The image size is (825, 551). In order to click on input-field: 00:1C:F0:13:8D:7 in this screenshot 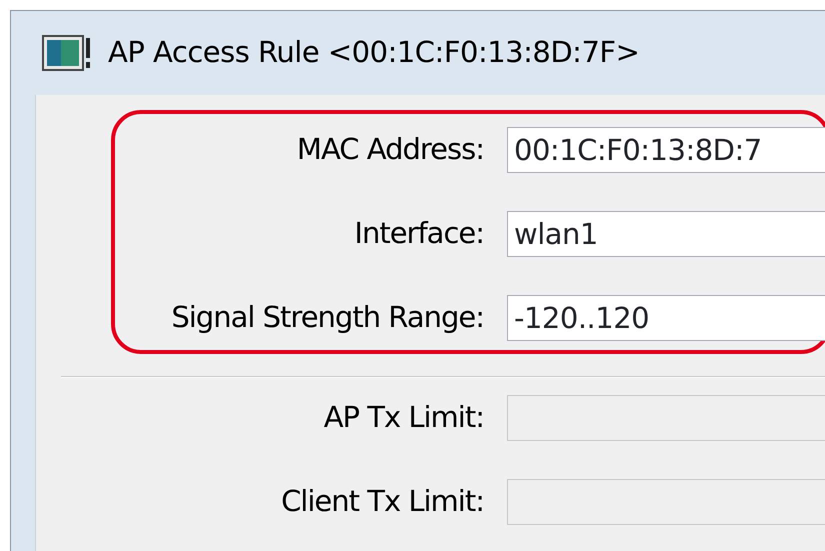, I will do `click(666, 150)`.